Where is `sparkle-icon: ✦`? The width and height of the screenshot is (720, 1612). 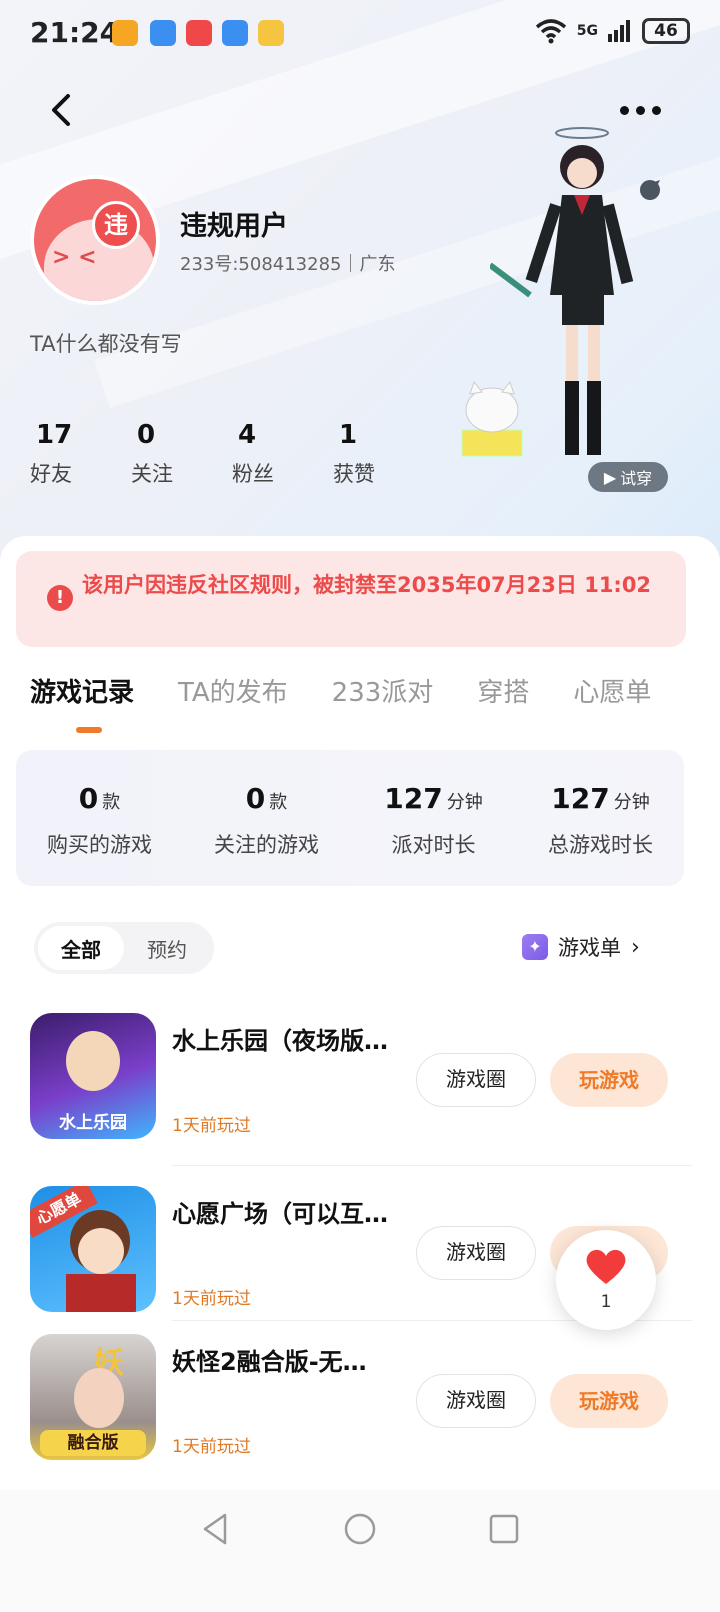 sparkle-icon: ✦ is located at coordinates (535, 947).